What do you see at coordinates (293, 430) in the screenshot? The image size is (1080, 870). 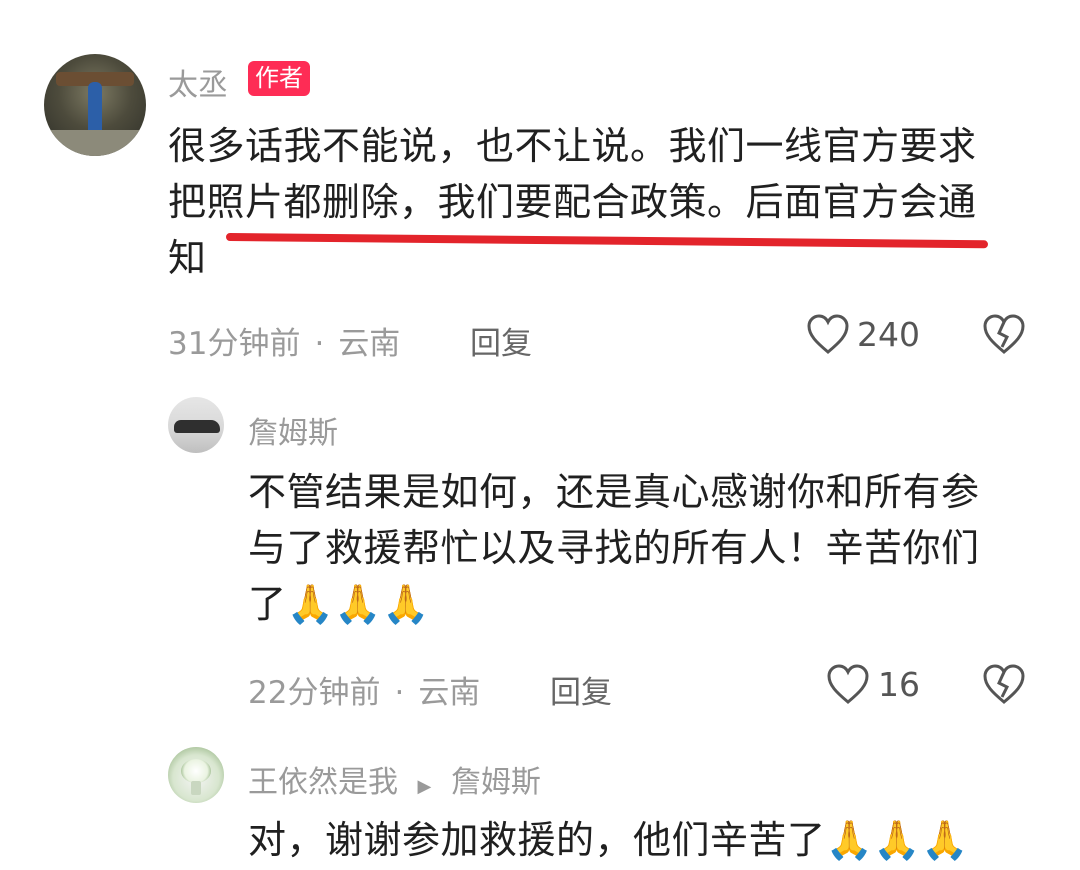 I see `reply-author: 詹姆斯` at bounding box center [293, 430].